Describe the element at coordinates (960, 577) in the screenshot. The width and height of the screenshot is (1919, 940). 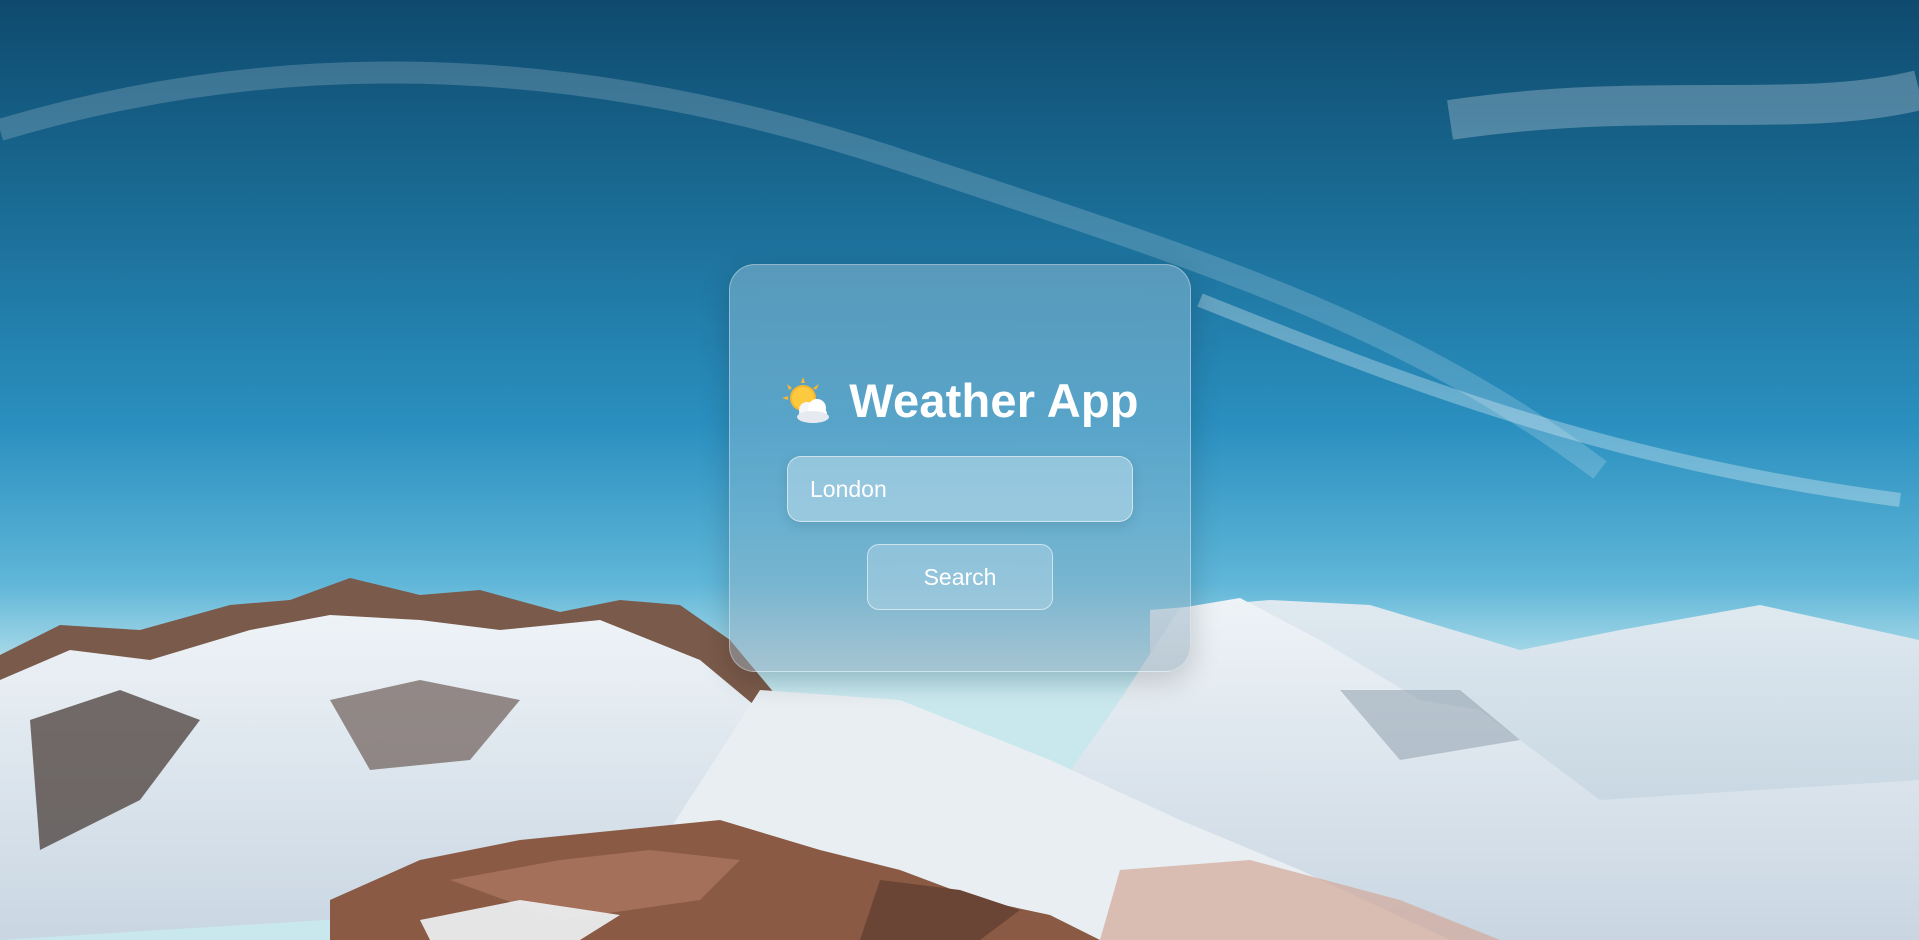
I see `search-button: Search` at that location.